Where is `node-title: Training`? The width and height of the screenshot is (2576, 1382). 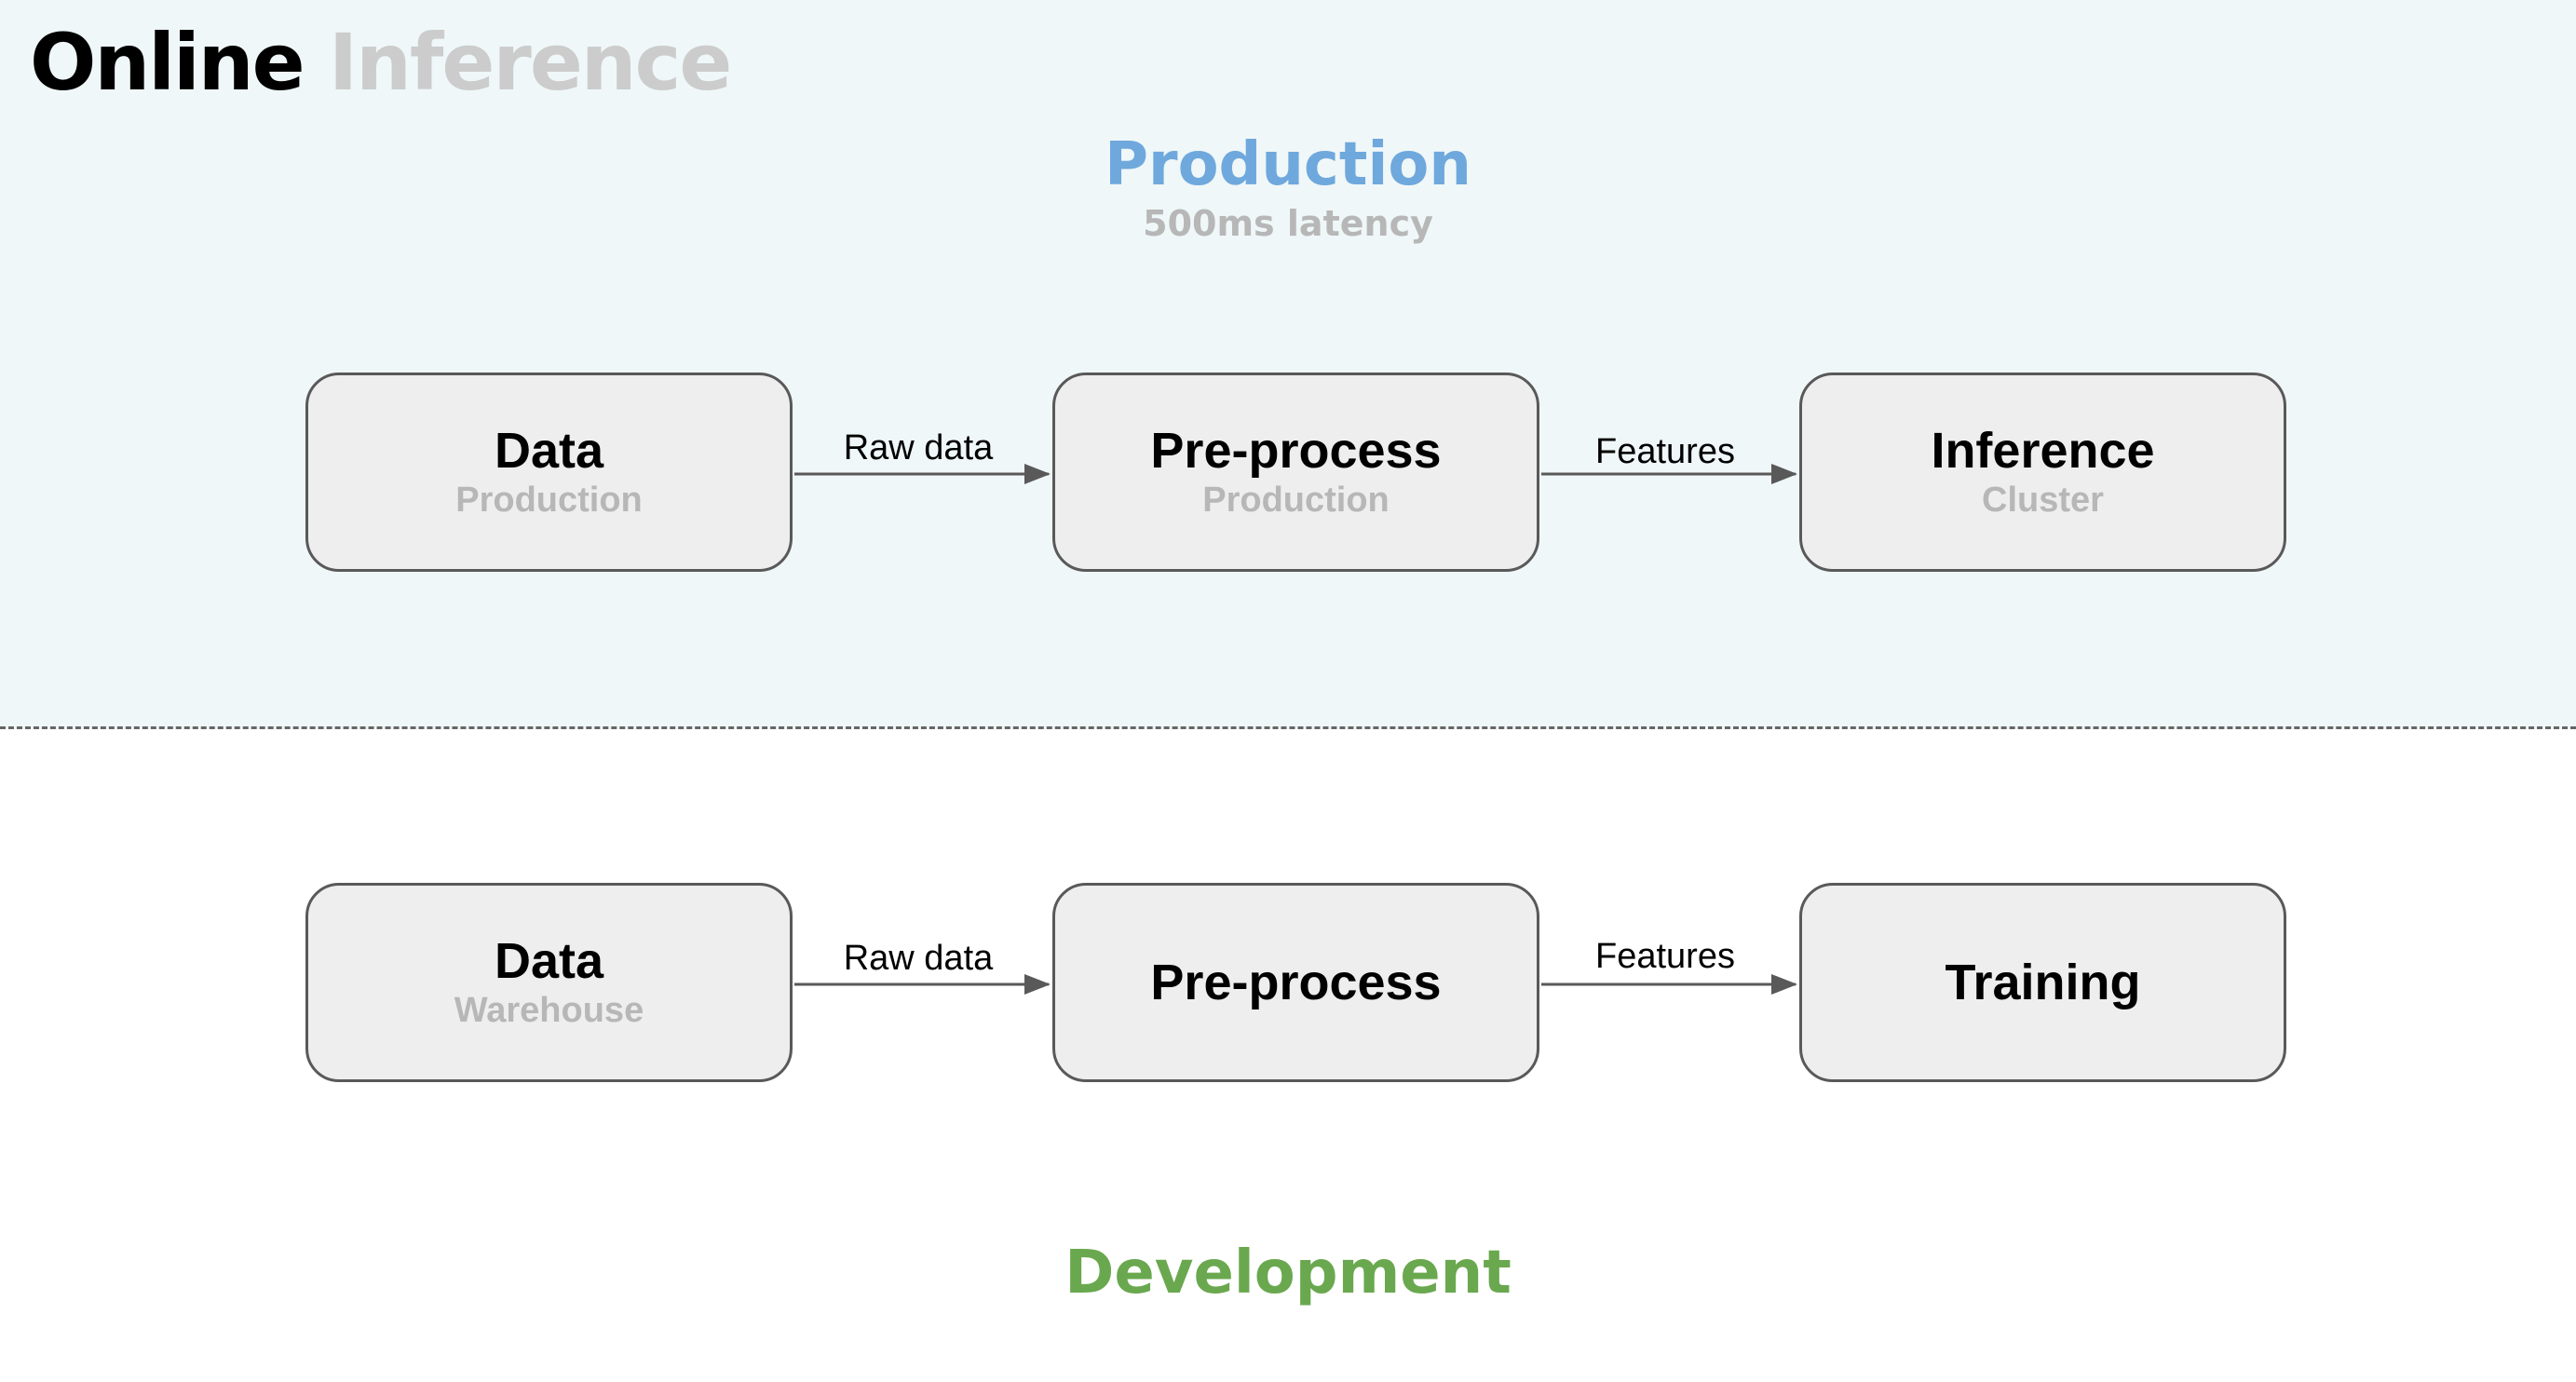 node-title: Training is located at coordinates (2043, 982).